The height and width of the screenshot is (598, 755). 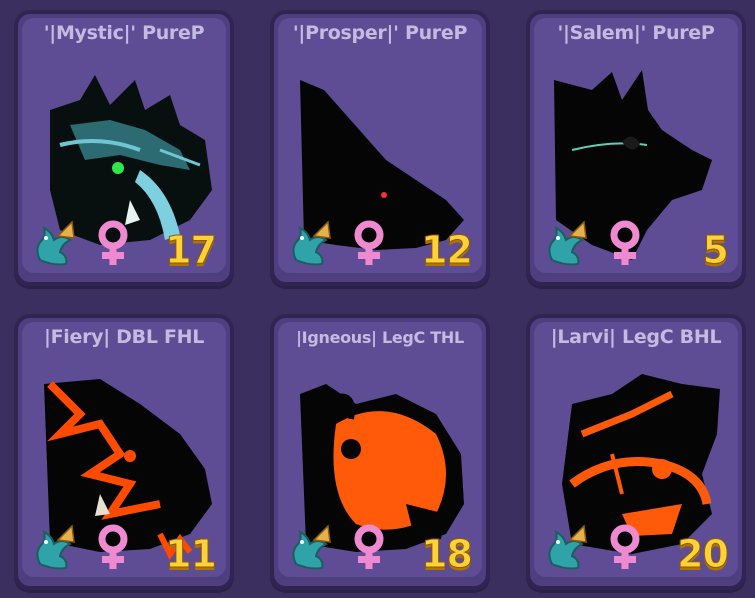 I want to click on pet-name: |Larvi| LegC BHL, so click(x=636, y=337).